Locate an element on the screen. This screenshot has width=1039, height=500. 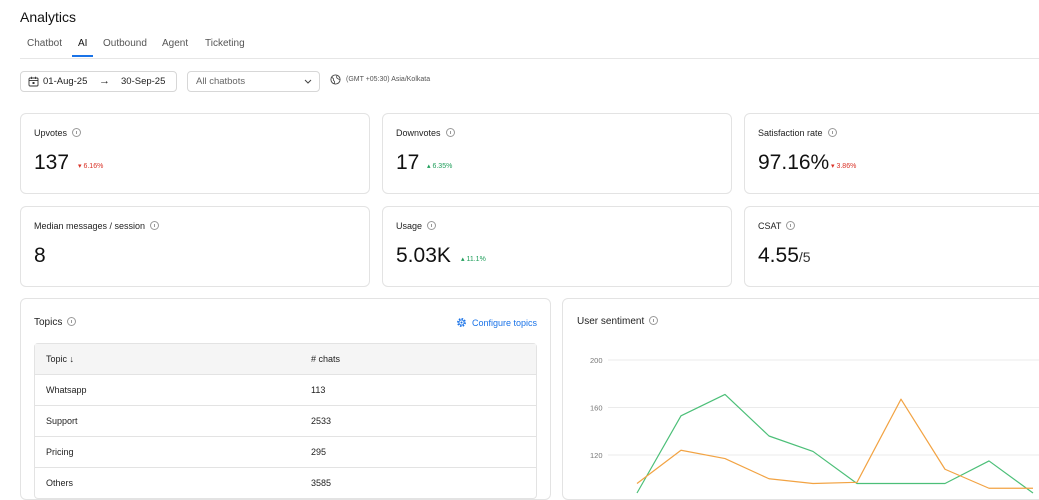
metric-label-text: Upvotes is located at coordinates (51, 133).